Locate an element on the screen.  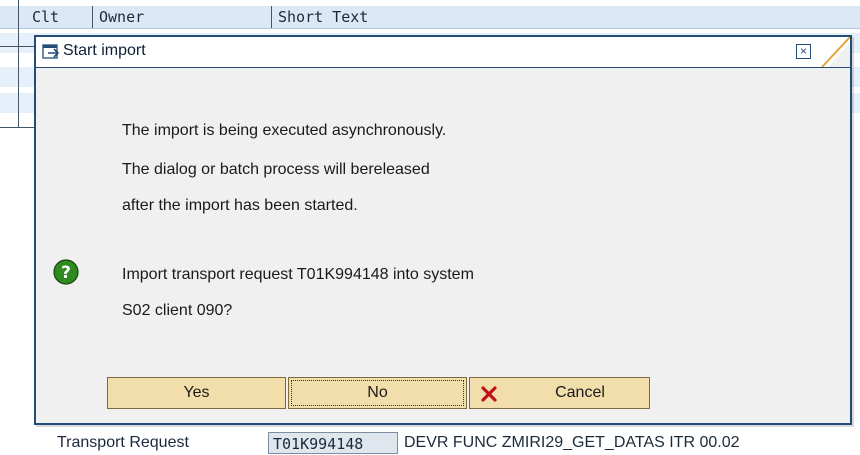
cancel-button-label: Cancel is located at coordinates (580, 392).